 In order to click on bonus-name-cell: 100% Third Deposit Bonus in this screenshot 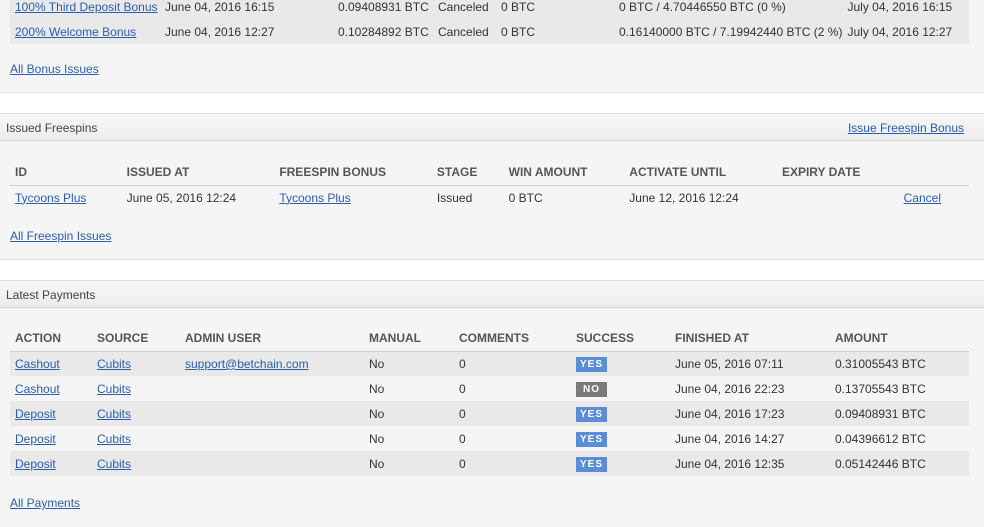, I will do `click(85, 9)`.